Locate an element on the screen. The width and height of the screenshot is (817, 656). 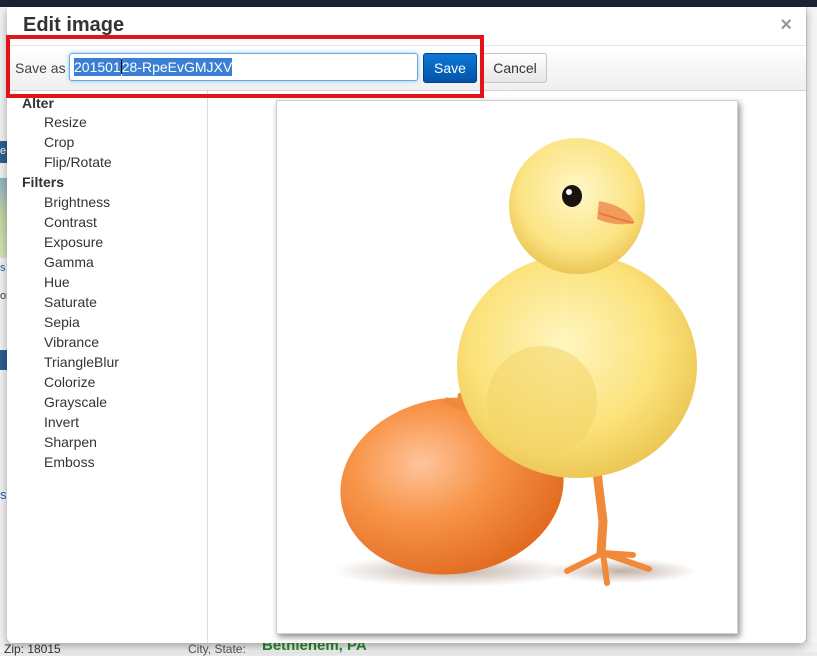
menu-item-brightness: Brightness is located at coordinates (77, 202).